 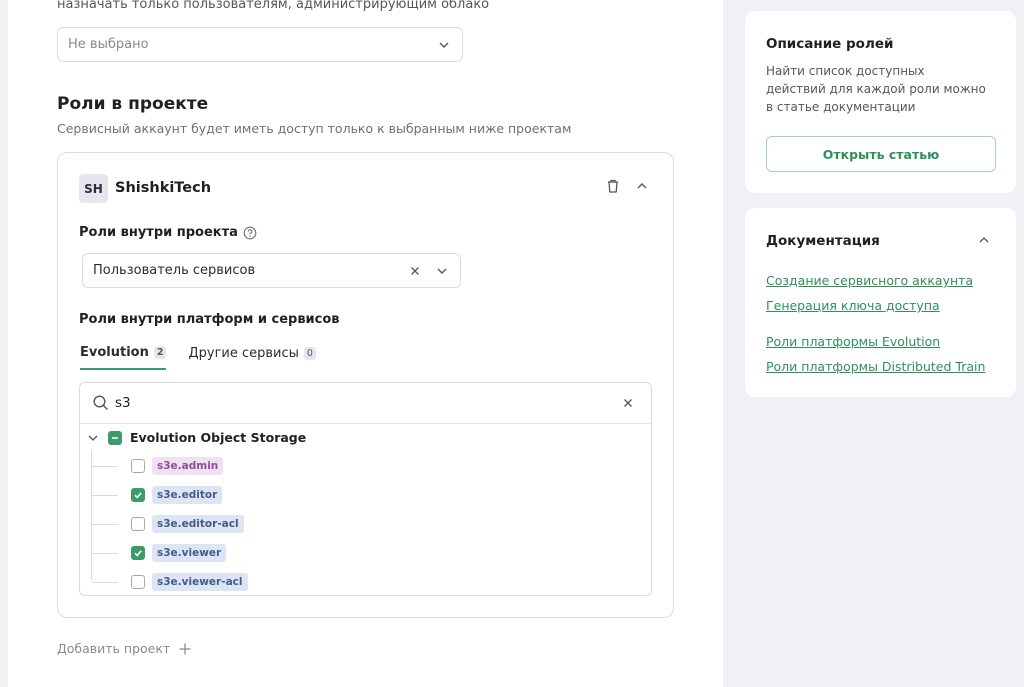 What do you see at coordinates (830, 44) in the screenshot?
I see `roles-description-title: Описание ролей` at bounding box center [830, 44].